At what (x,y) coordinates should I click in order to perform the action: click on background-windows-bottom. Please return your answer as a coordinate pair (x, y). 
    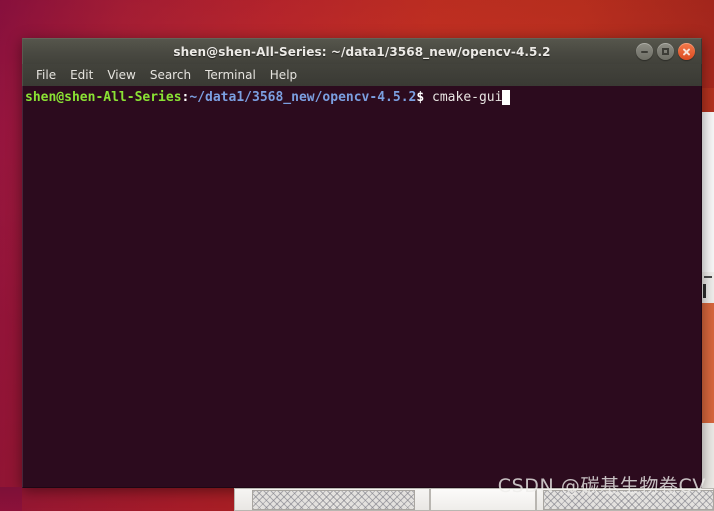
    Looking at the image, I should click on (357, 499).